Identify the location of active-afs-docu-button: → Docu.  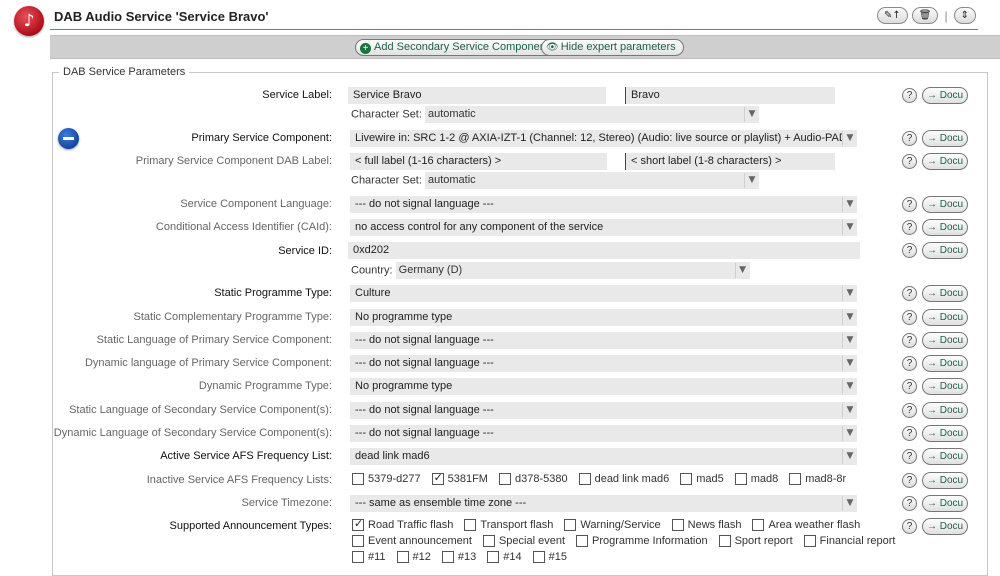
(945, 456).